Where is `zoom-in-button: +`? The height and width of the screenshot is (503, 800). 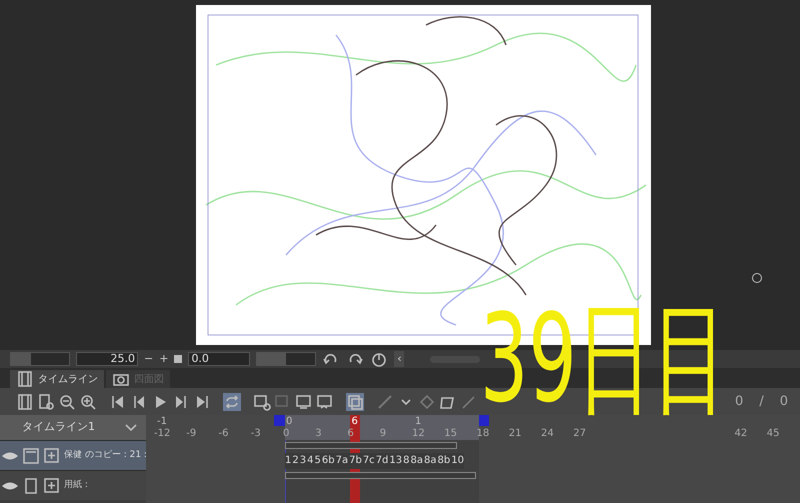
zoom-in-button: + is located at coordinates (163, 359).